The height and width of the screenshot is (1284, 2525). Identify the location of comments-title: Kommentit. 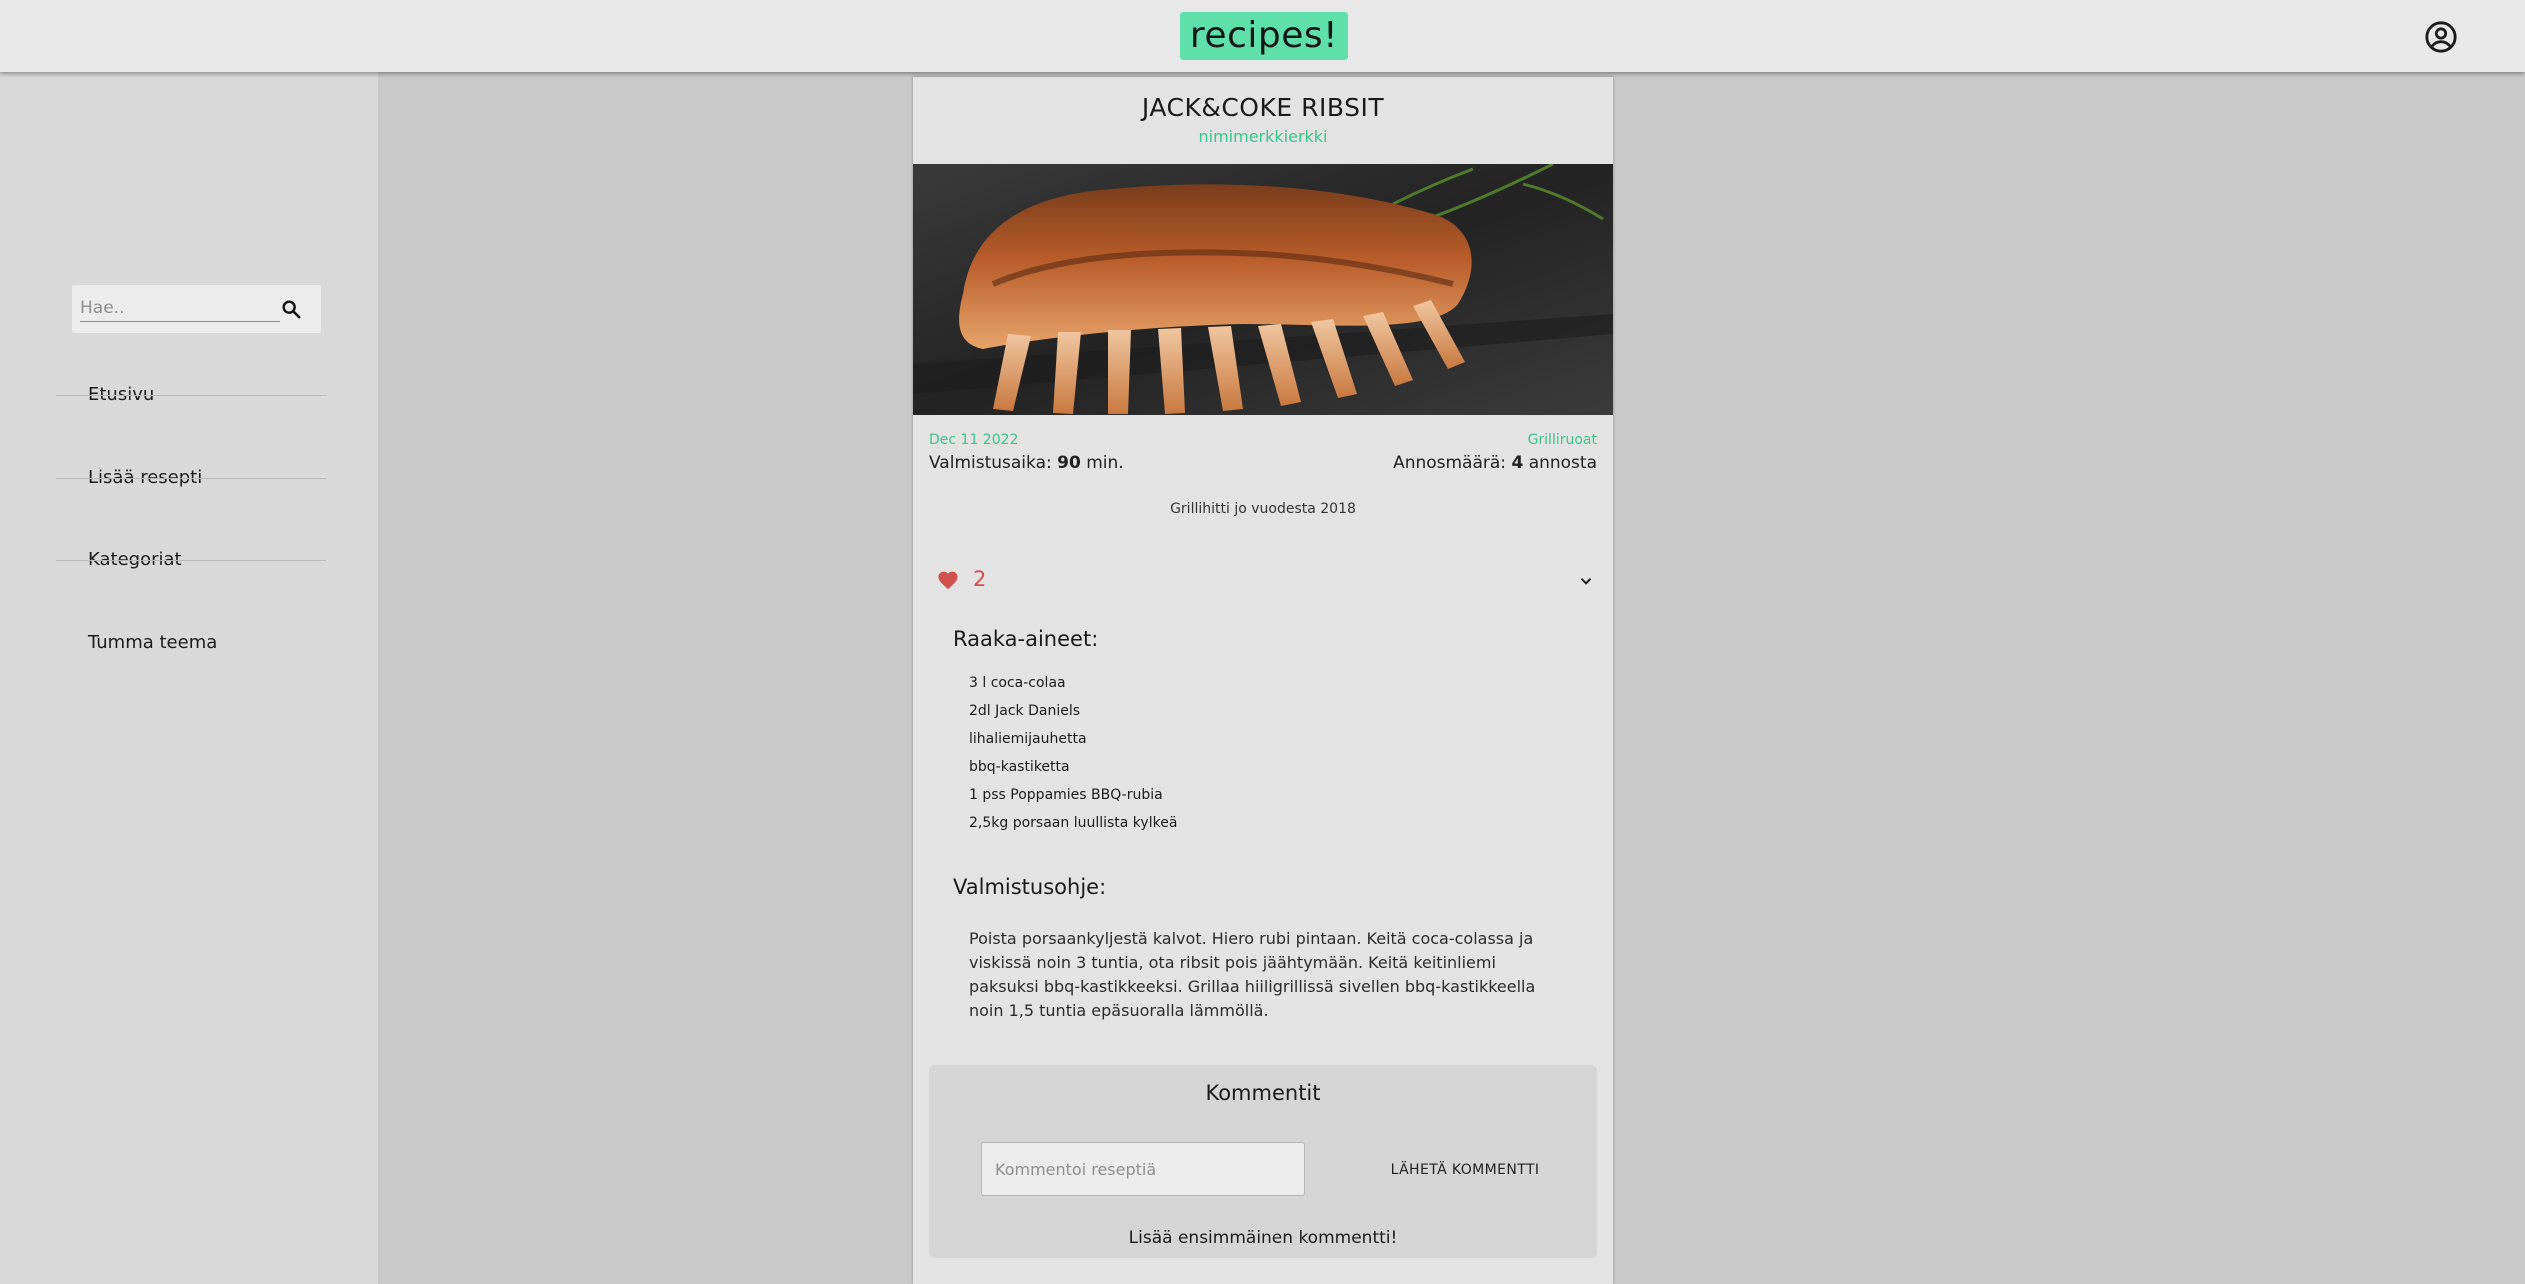
(1263, 1093).